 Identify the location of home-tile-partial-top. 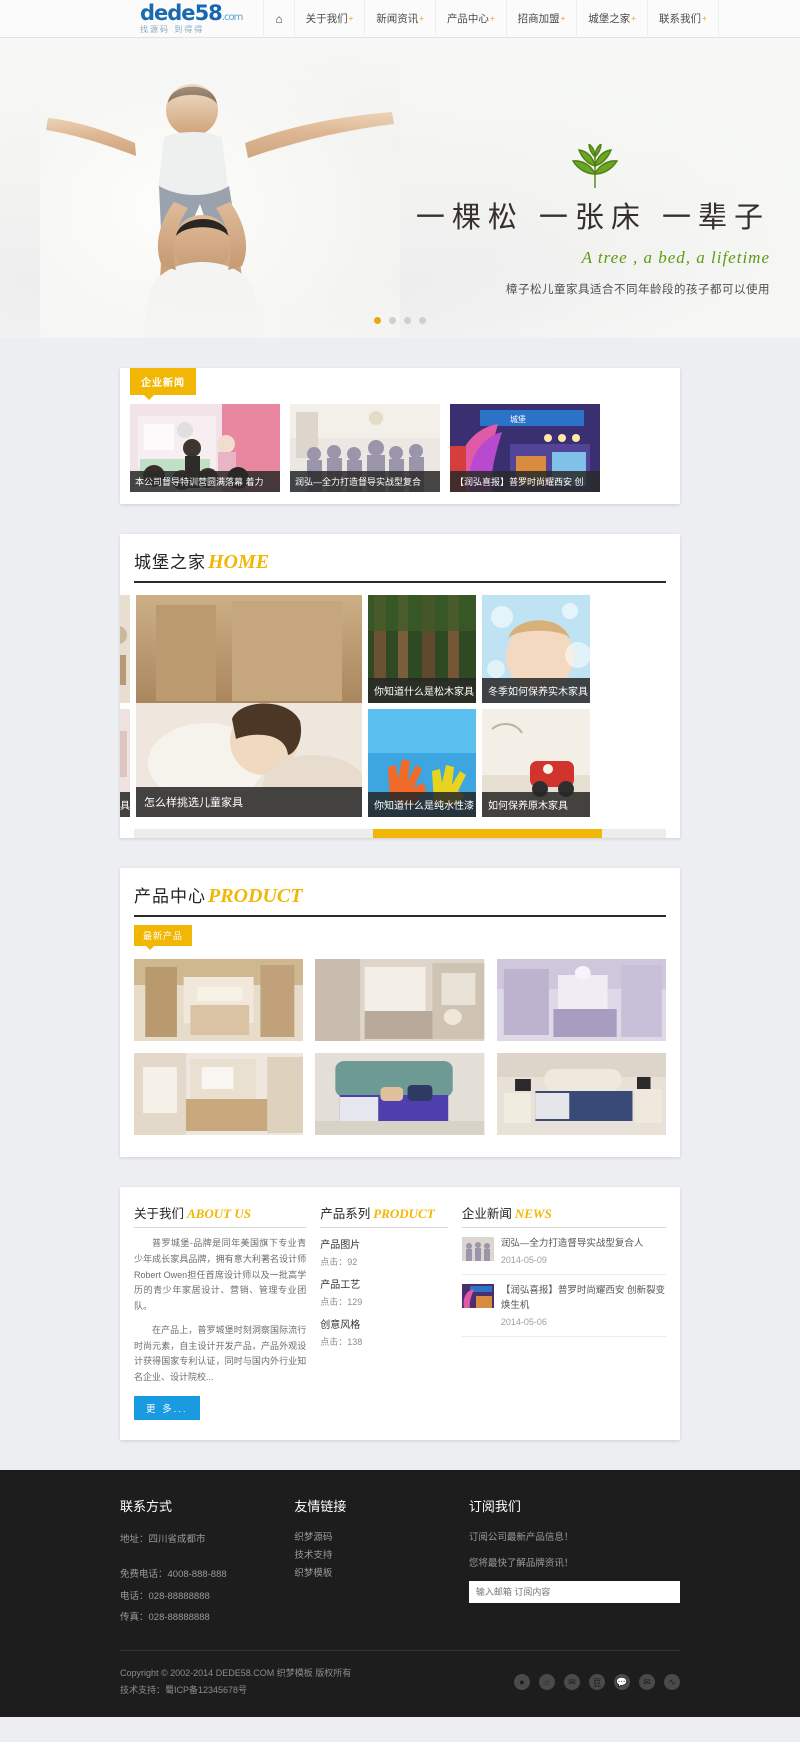
(125, 649).